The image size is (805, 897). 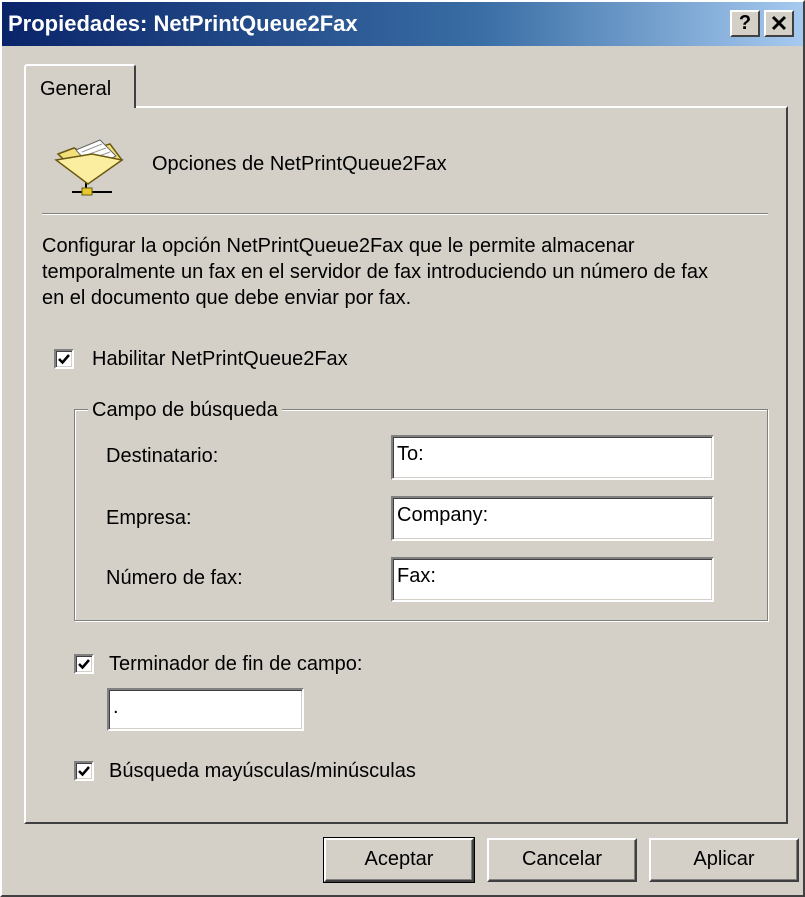 What do you see at coordinates (185, 410) in the screenshot?
I see `search-group-legend: Campo de búsqueda` at bounding box center [185, 410].